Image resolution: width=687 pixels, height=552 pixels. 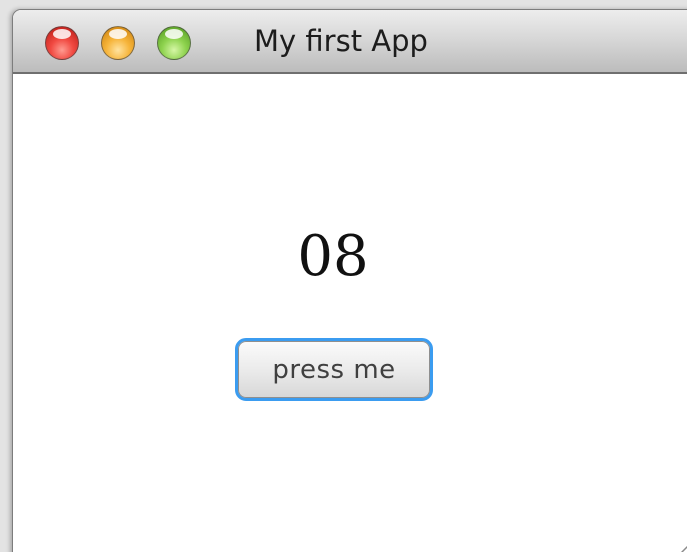 I want to click on minimize-window-button, so click(x=118, y=43).